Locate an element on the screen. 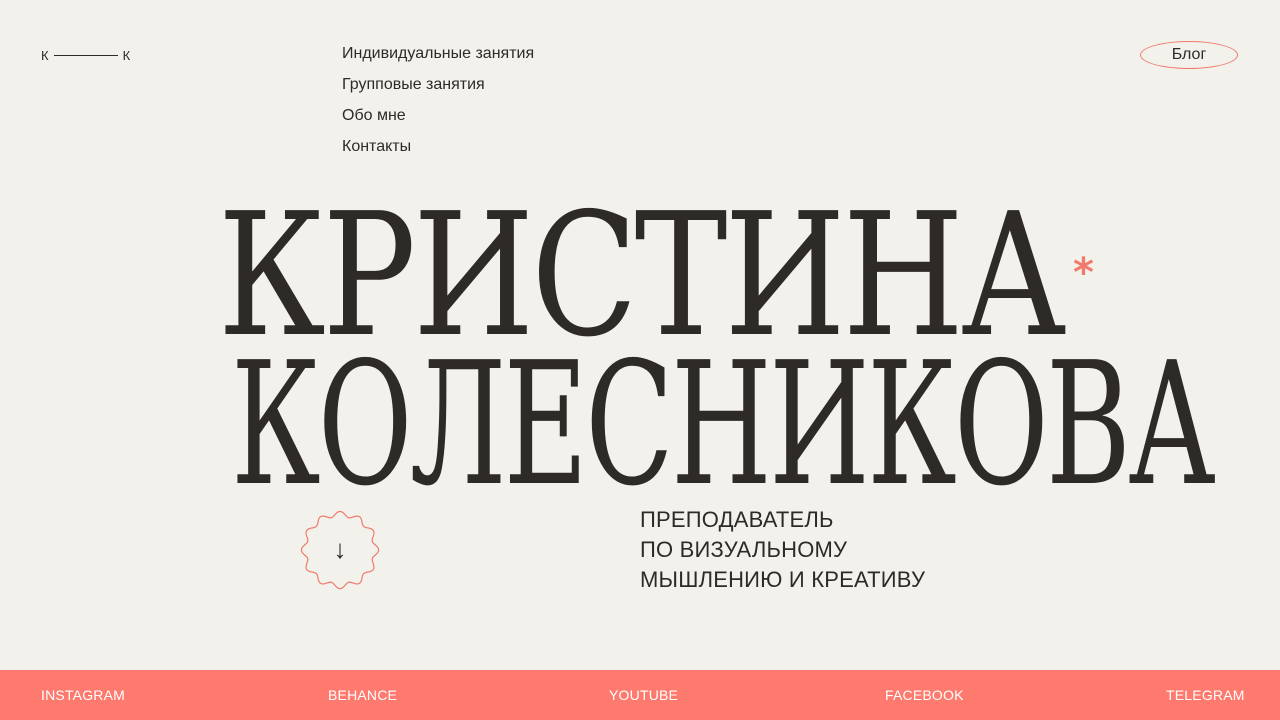  footer-link-behance: BEHANCE is located at coordinates (362, 695).